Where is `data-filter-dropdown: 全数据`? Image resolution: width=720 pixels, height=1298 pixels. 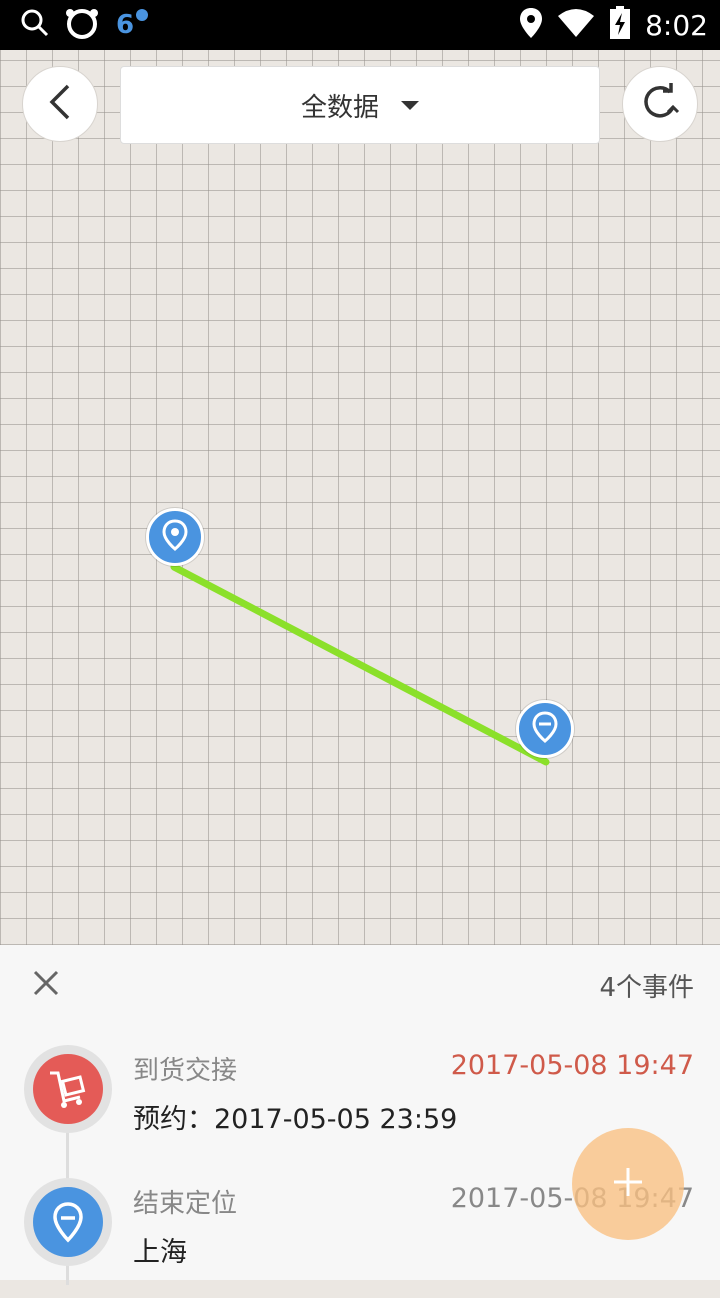 data-filter-dropdown: 全数据 is located at coordinates (360, 105).